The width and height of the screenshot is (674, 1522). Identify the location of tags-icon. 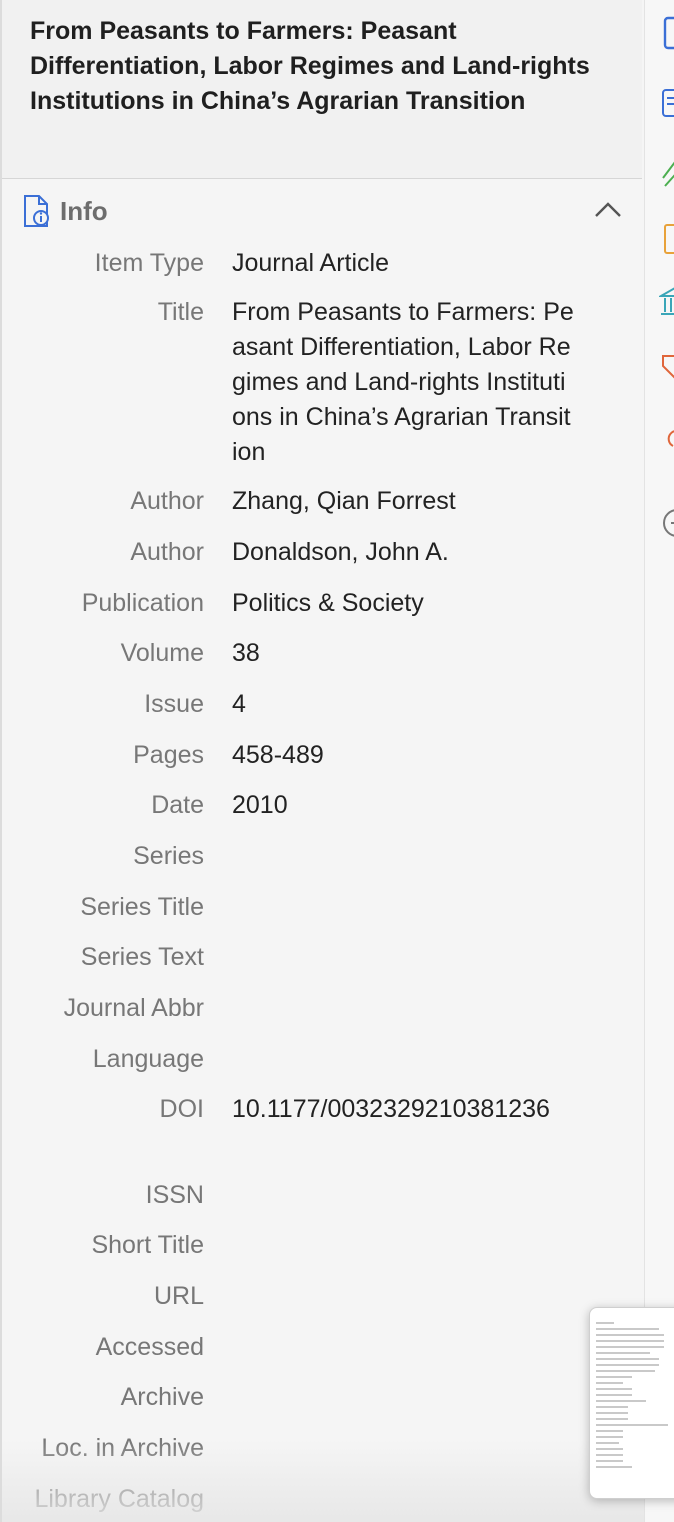
(666, 369).